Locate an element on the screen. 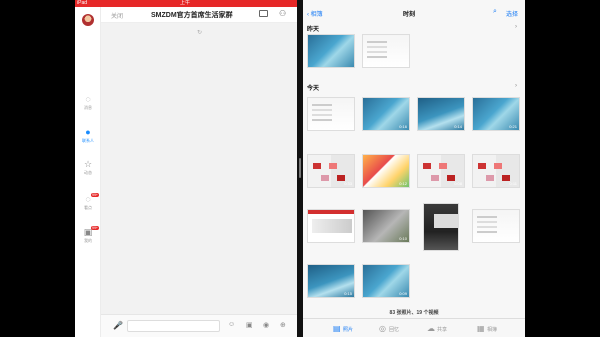 This screenshot has width=600, height=337. video-thumbnail: 0:10 is located at coordinates (386, 226).